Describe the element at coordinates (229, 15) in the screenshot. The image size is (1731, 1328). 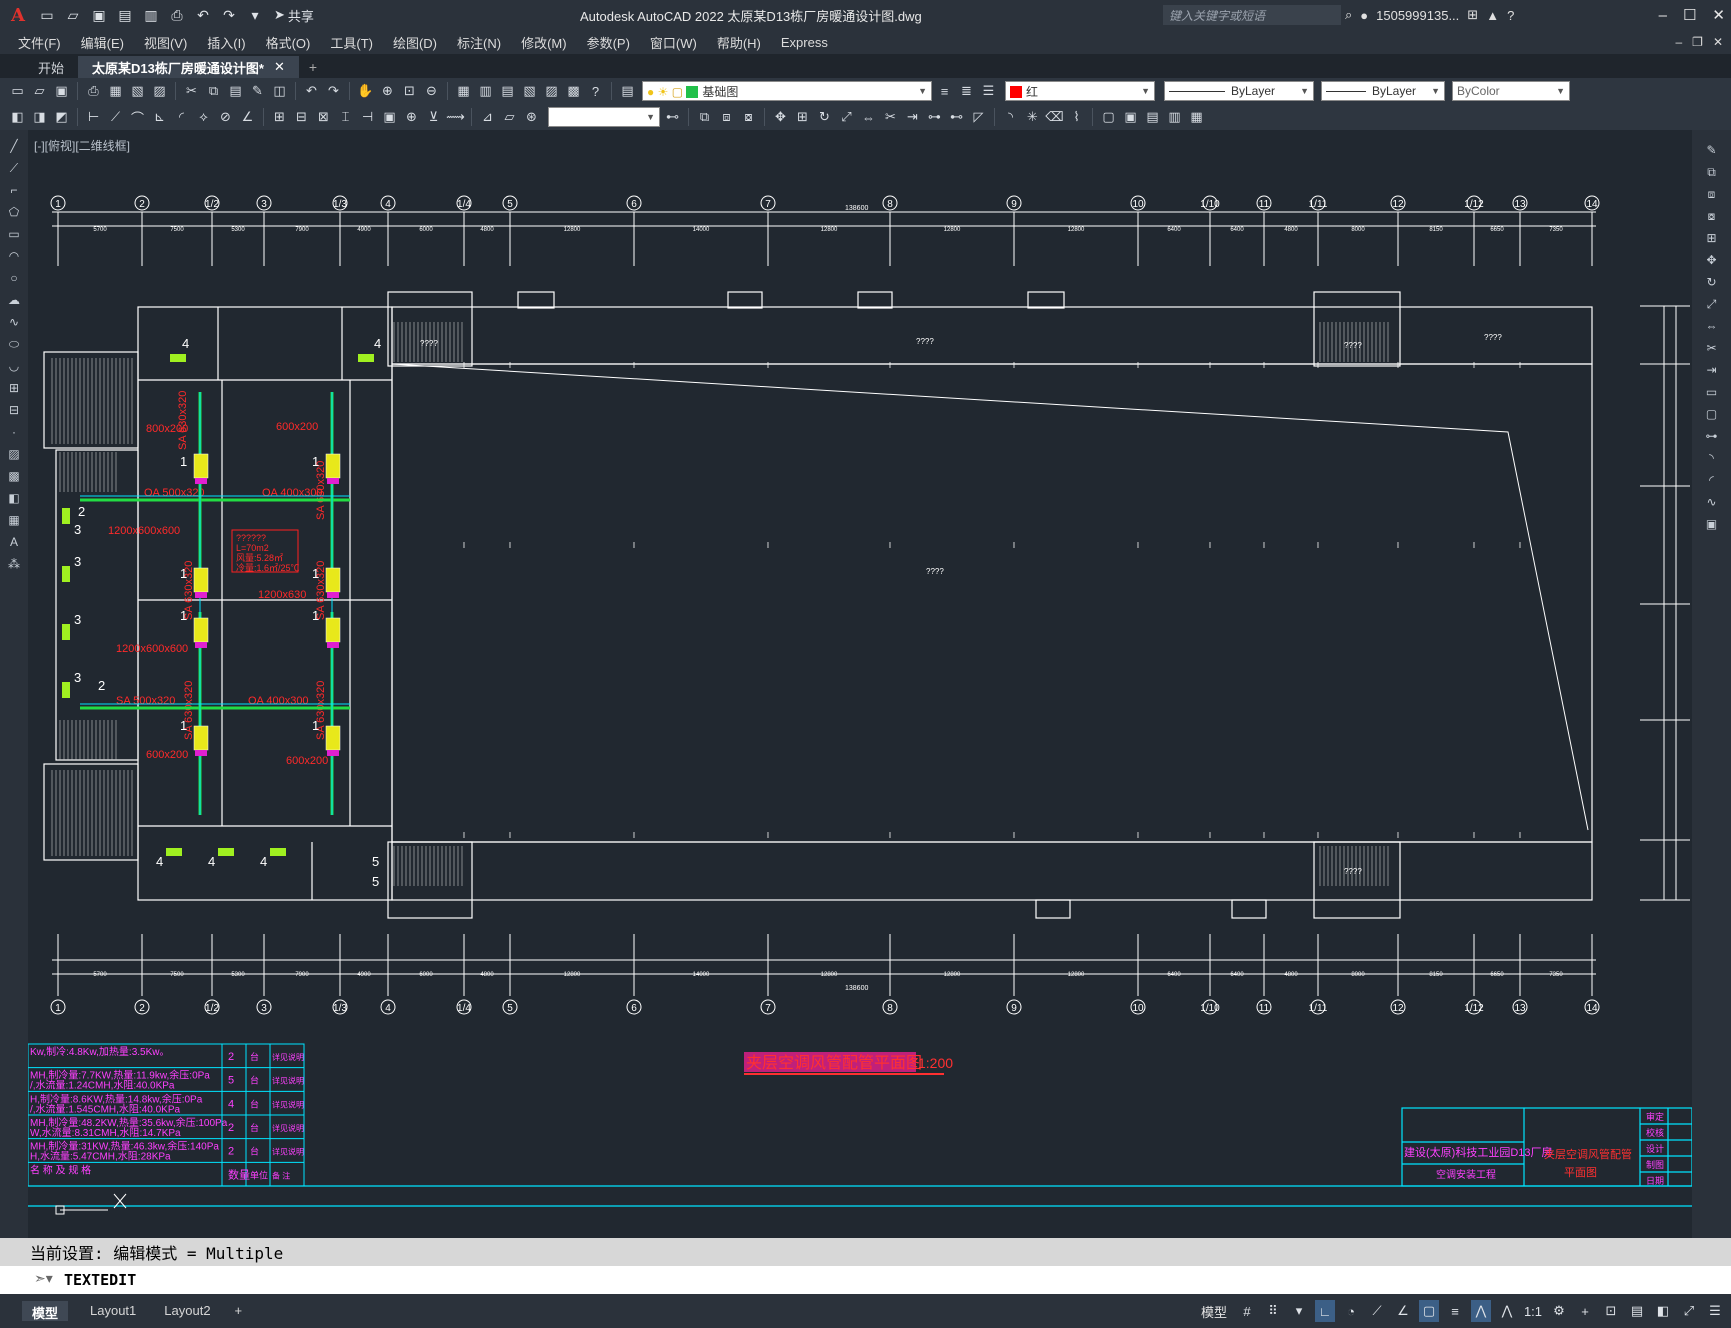
I see `redo-icon: ↷` at that location.